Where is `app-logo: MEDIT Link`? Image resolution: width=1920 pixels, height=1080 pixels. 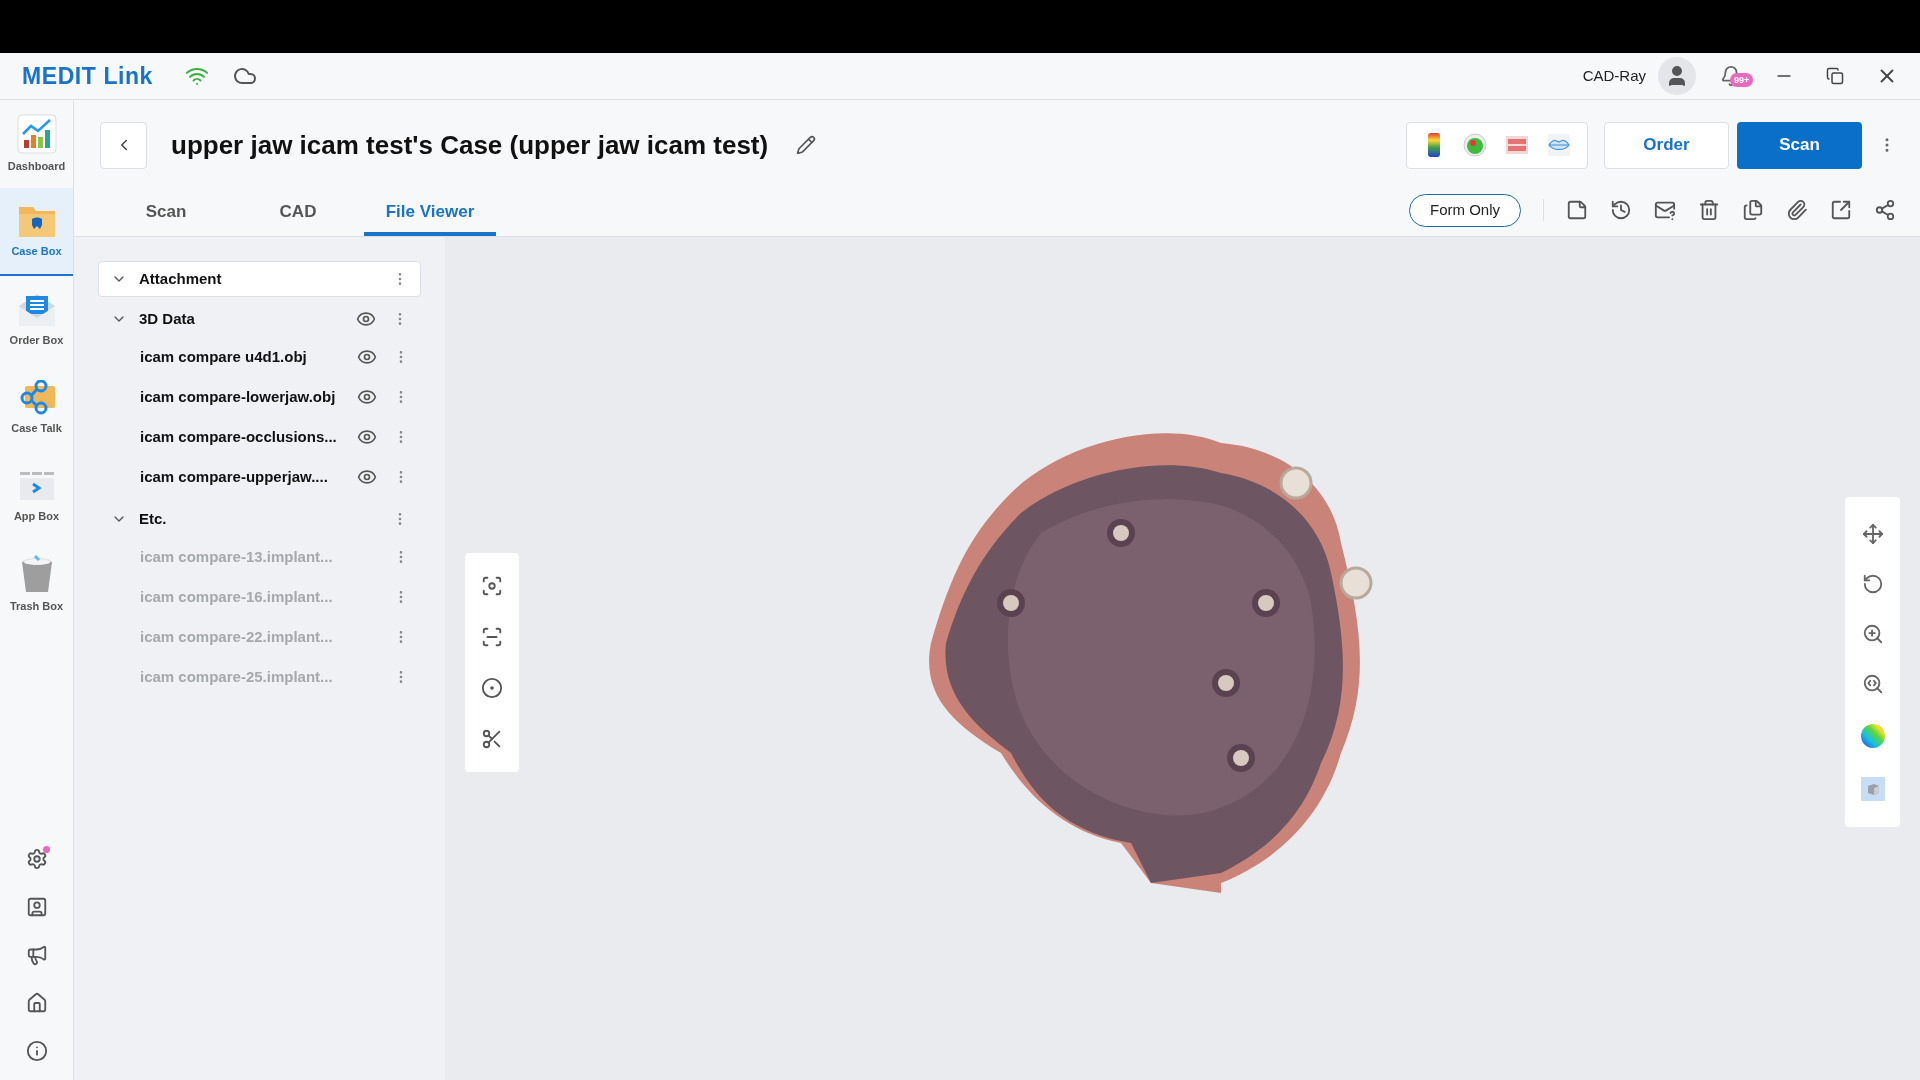 app-logo: MEDIT Link is located at coordinates (87, 76).